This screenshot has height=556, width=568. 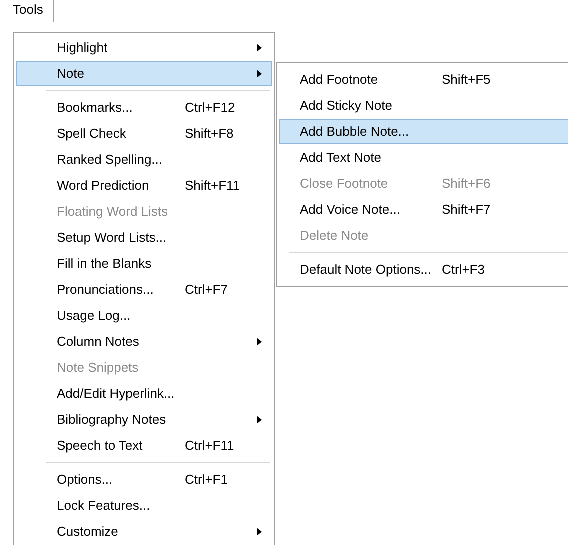 I want to click on menu-item: Bibliography Notes, so click(x=144, y=419).